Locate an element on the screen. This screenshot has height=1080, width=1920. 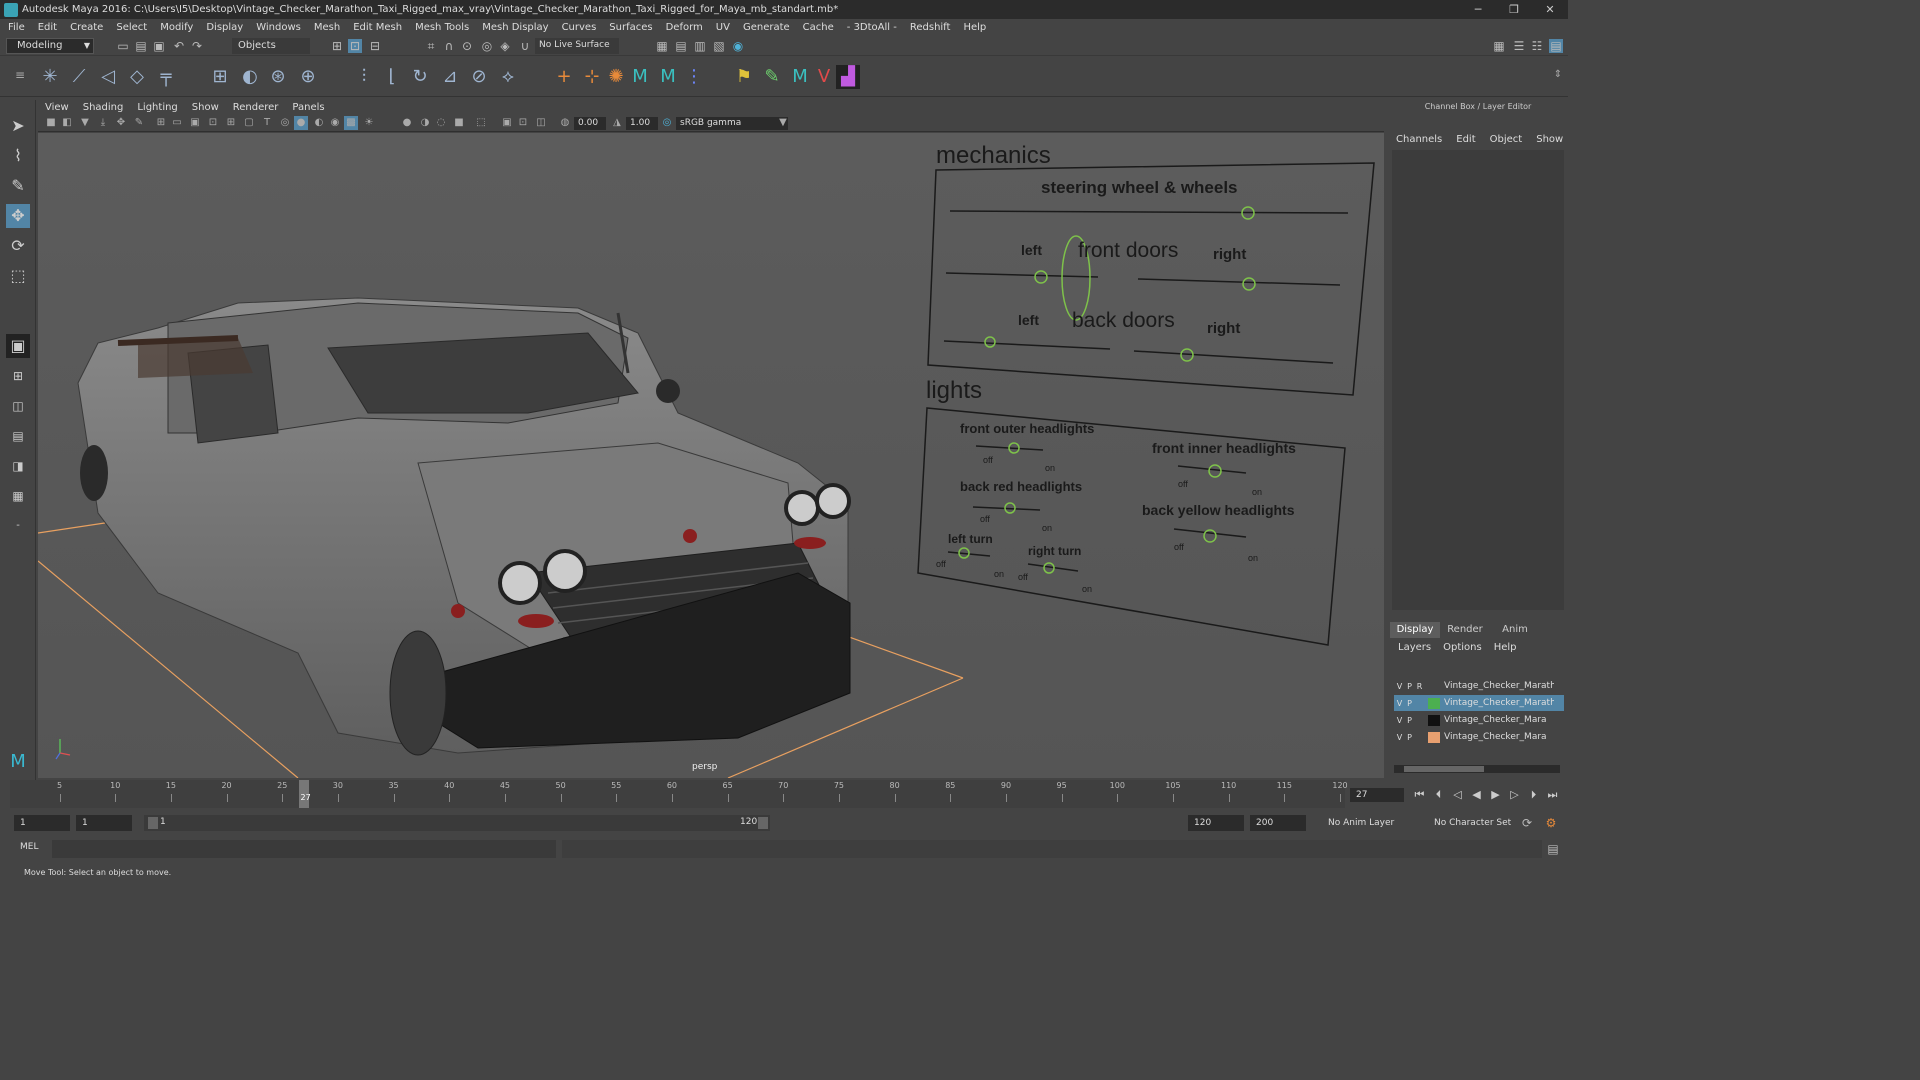
playback-start-field: 1 is located at coordinates (104, 823).